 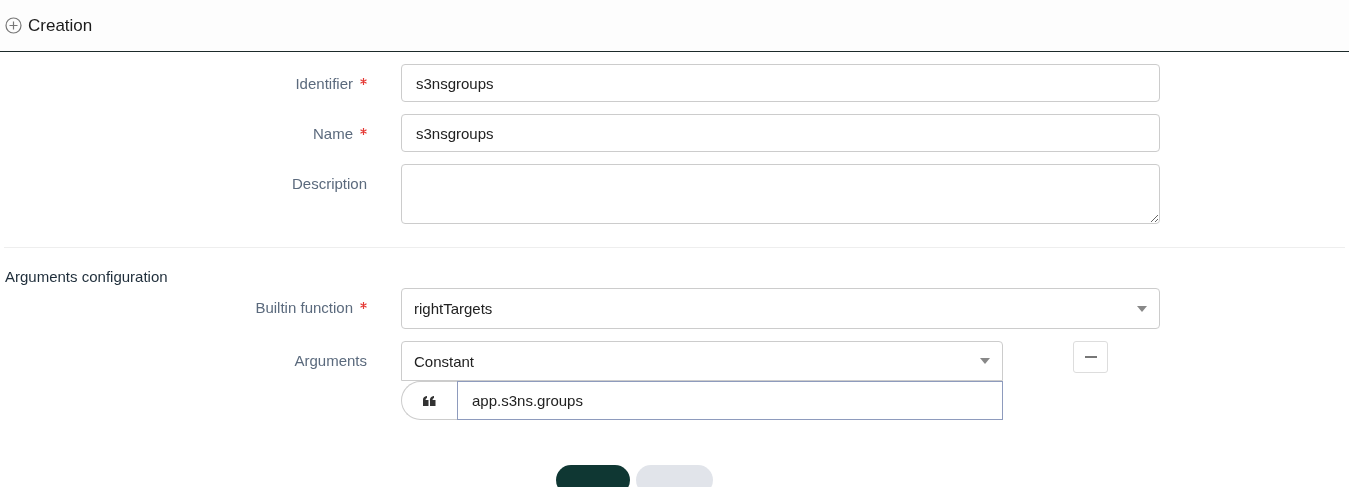 I want to click on remove-button, so click(x=1090, y=357).